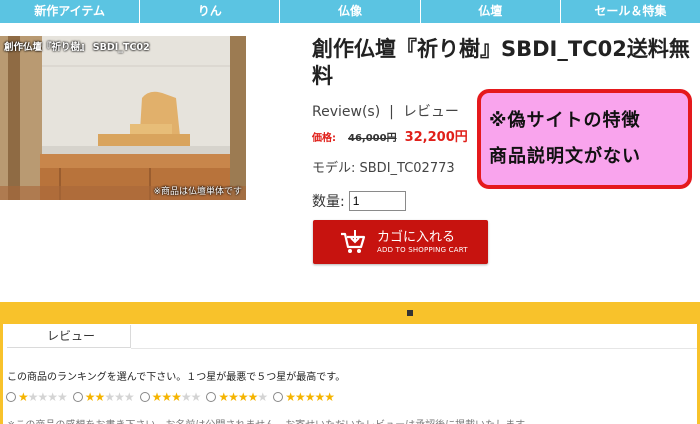 Image resolution: width=700 pixels, height=424 pixels. I want to click on nav-item-butsuzo: 仏像, so click(350, 11).